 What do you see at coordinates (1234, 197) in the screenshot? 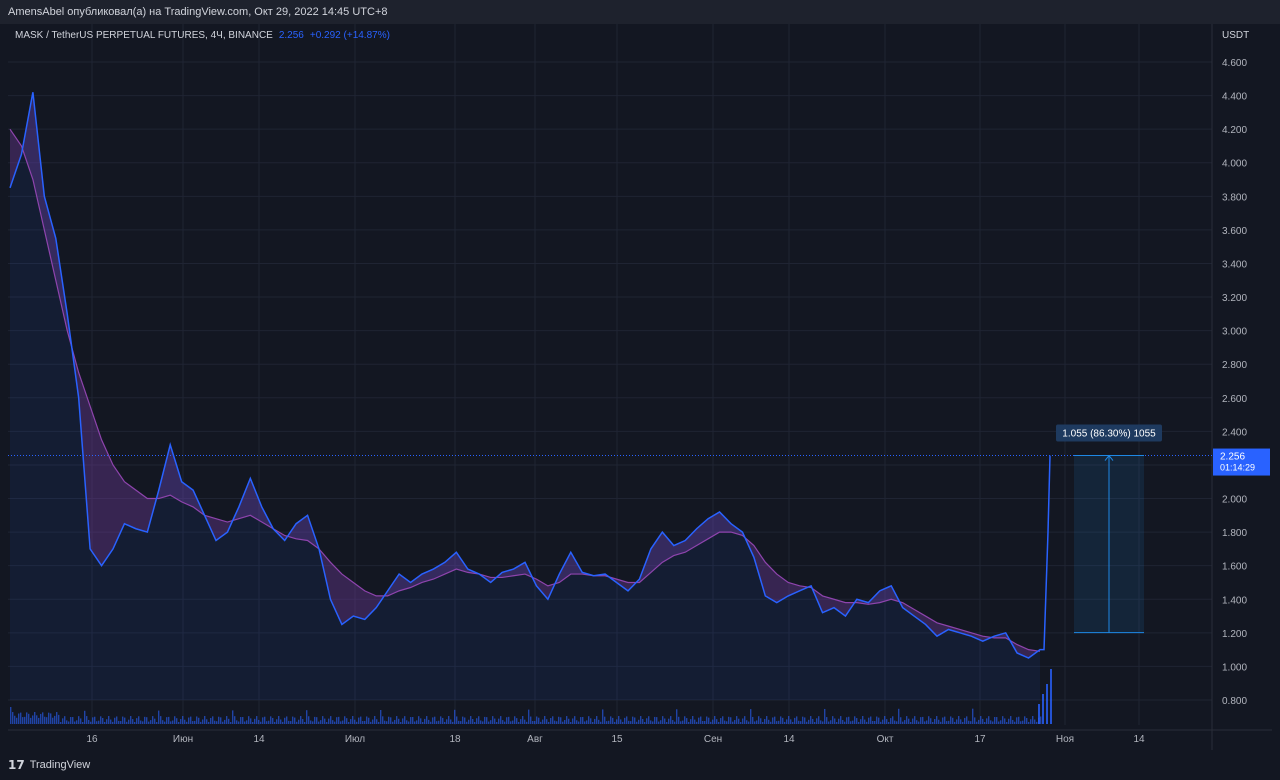
I see `price-tick-label: 3.800` at bounding box center [1234, 197].